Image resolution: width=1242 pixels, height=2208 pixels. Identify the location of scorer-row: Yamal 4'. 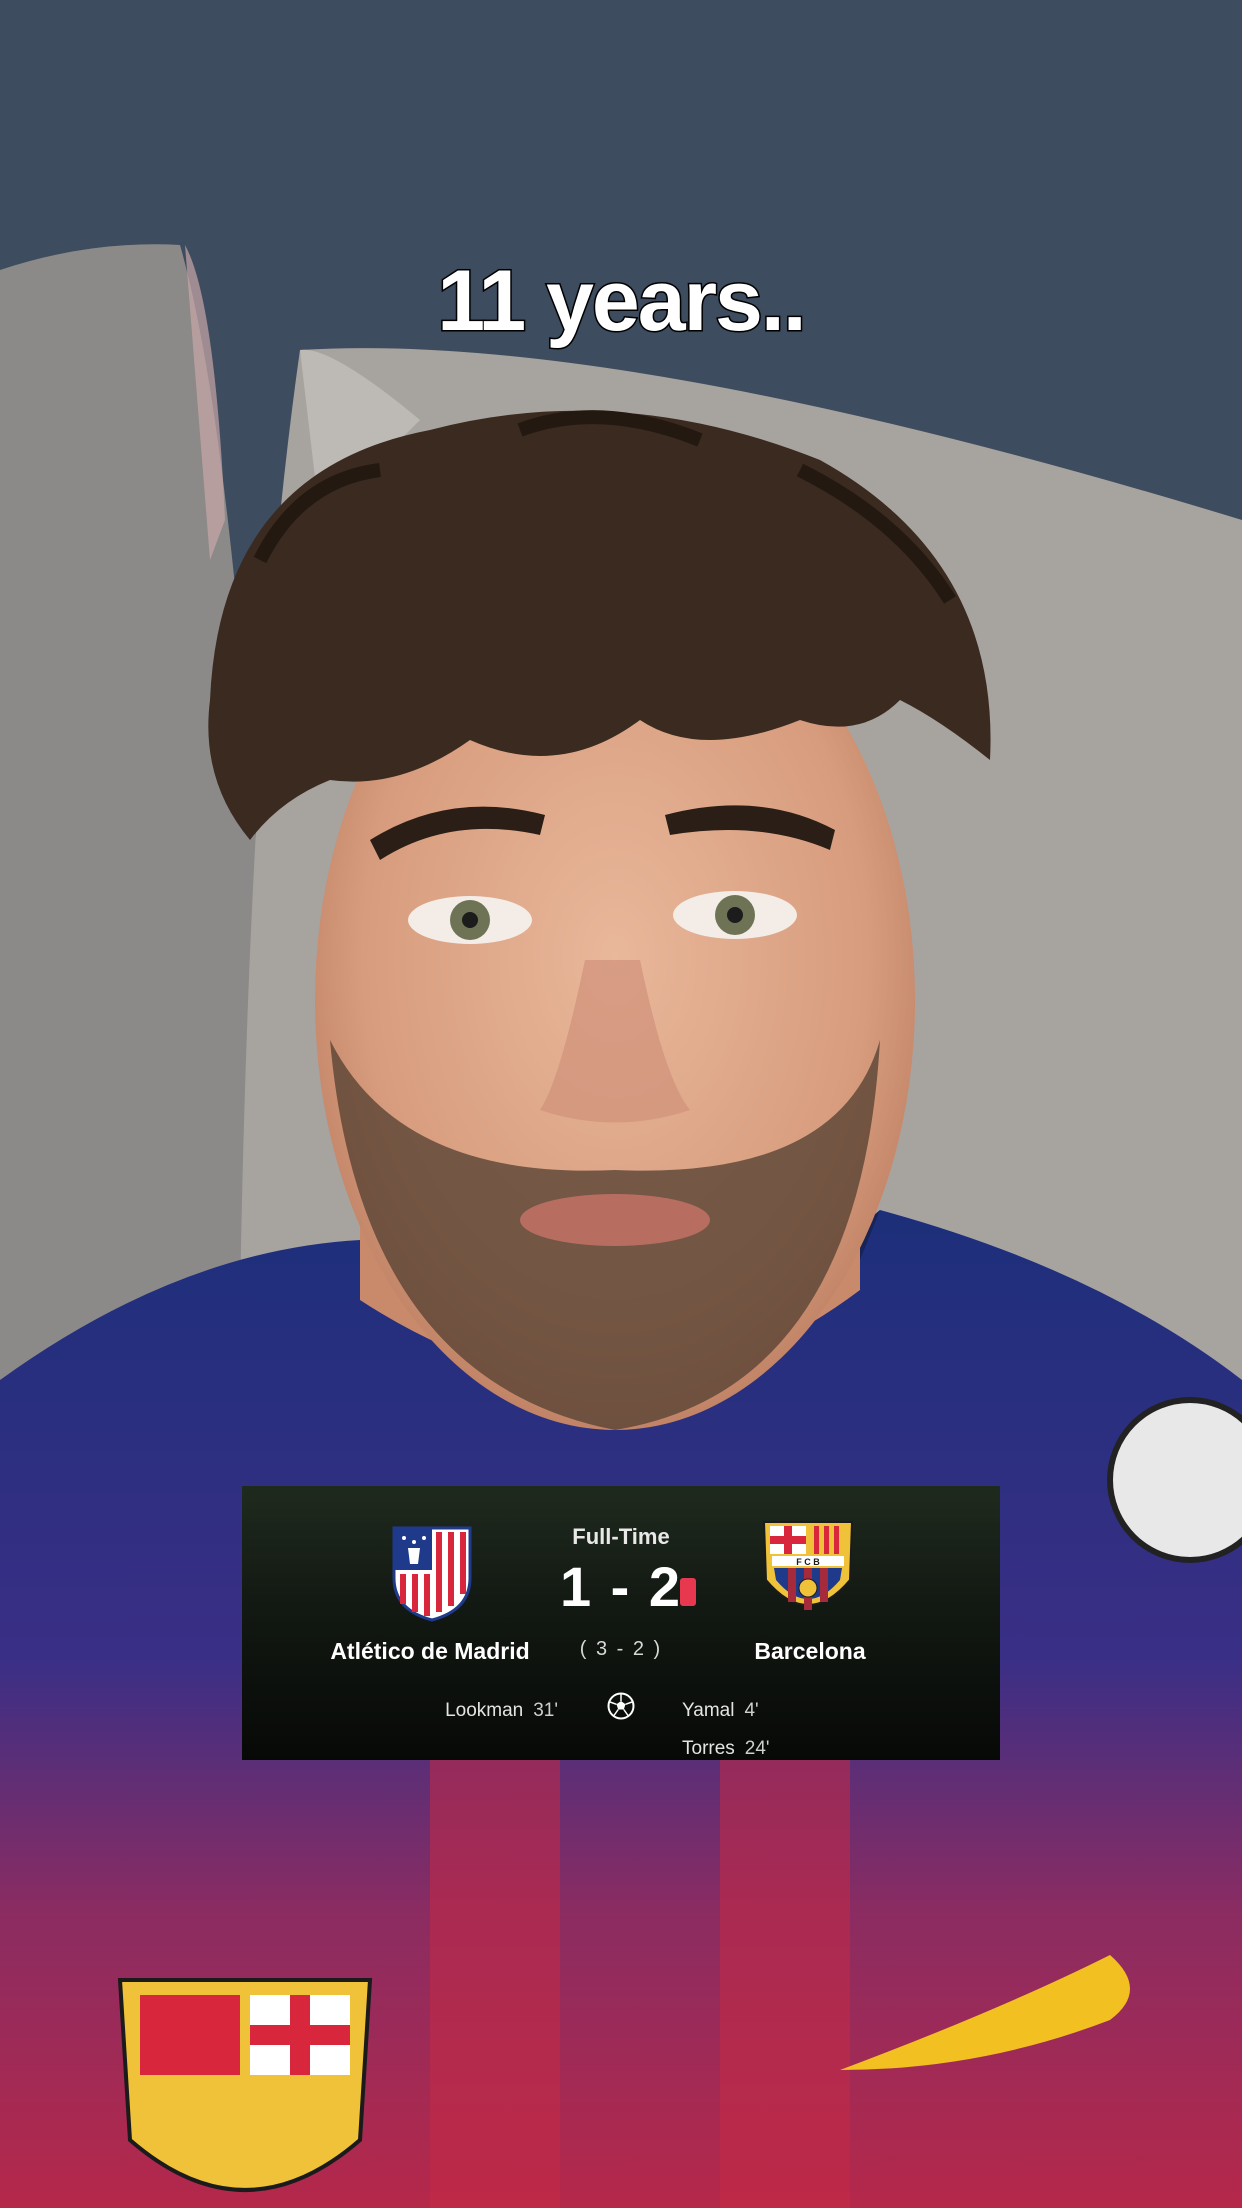
(726, 1711).